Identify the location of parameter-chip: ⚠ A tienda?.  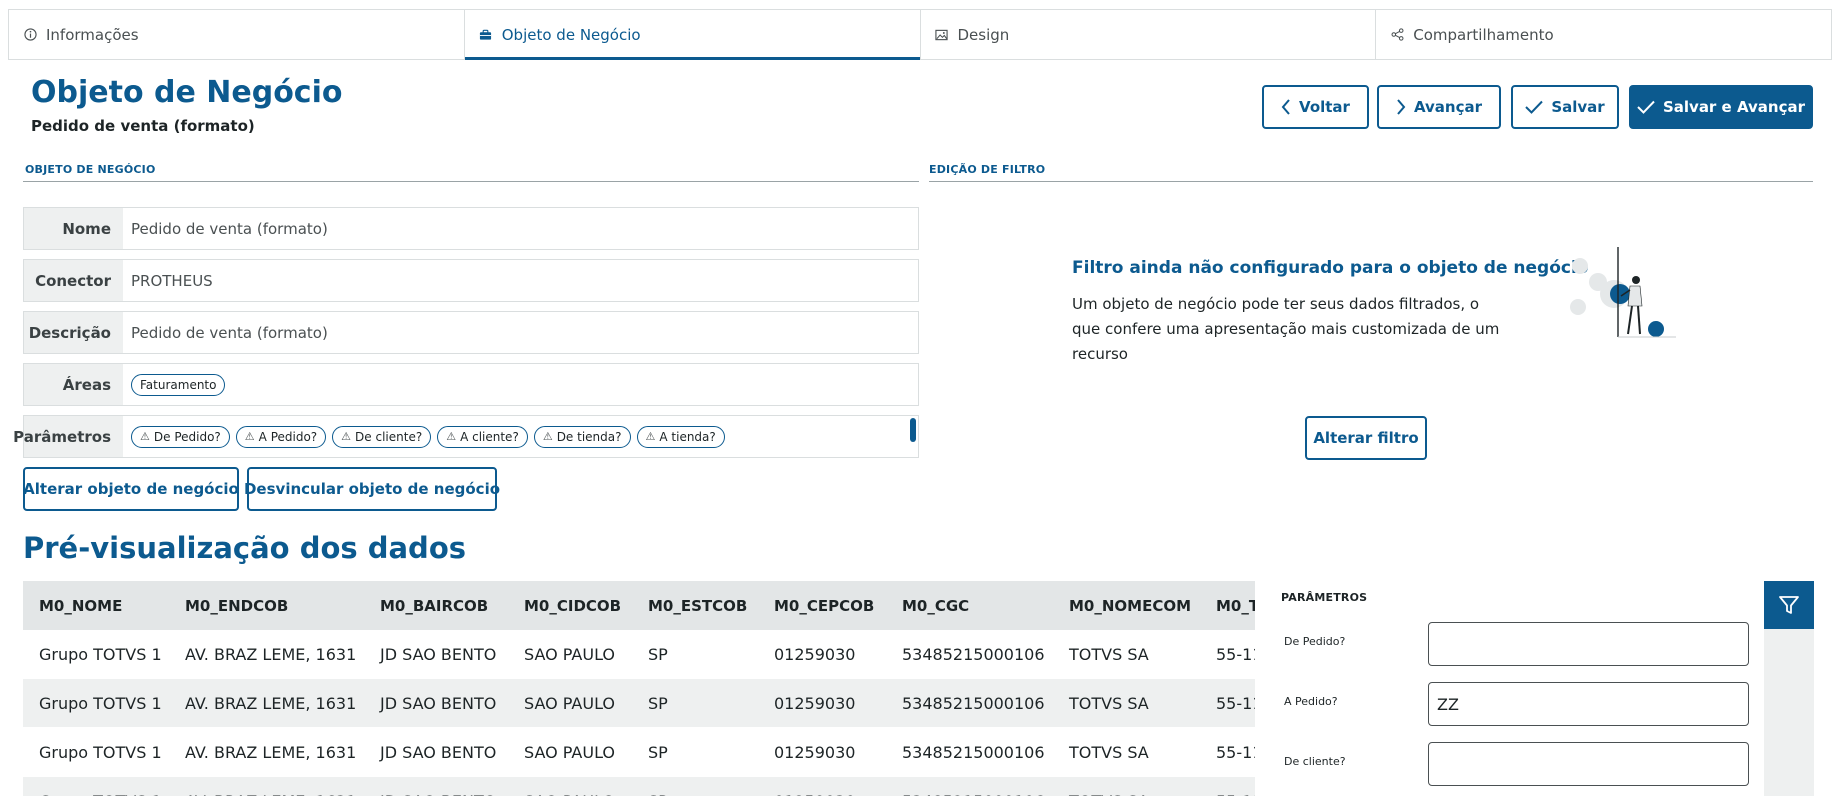
(680, 436).